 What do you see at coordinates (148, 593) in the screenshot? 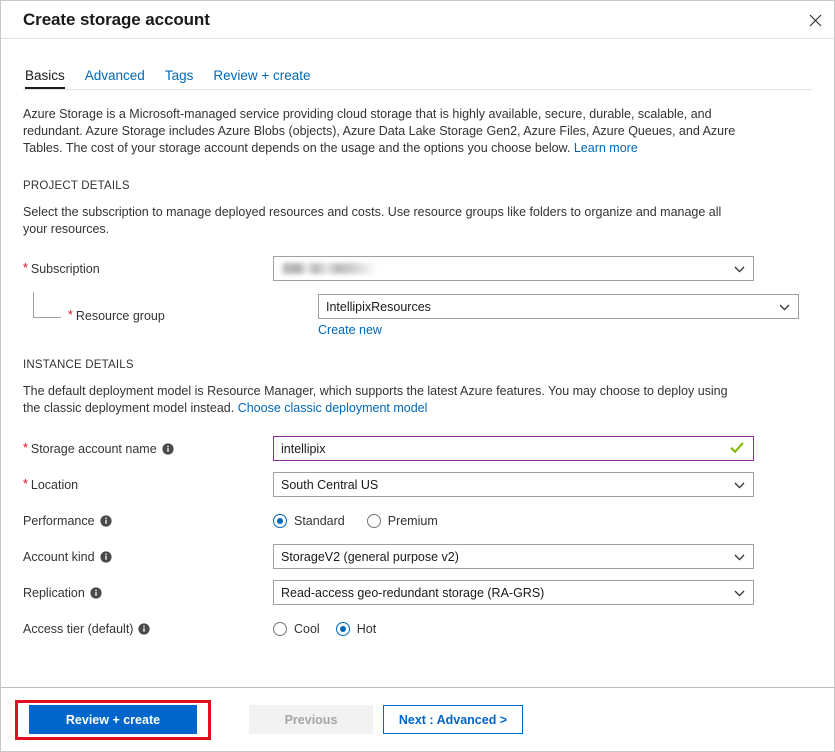
I see `replication-label-wrap: Replication` at bounding box center [148, 593].